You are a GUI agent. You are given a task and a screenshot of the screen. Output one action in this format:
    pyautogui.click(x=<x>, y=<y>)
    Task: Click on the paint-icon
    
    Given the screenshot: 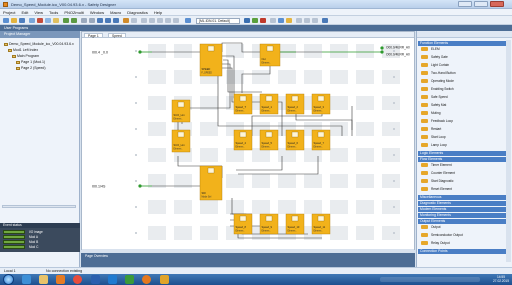 What is the action you would take?
    pyautogui.click(x=164, y=279)
    